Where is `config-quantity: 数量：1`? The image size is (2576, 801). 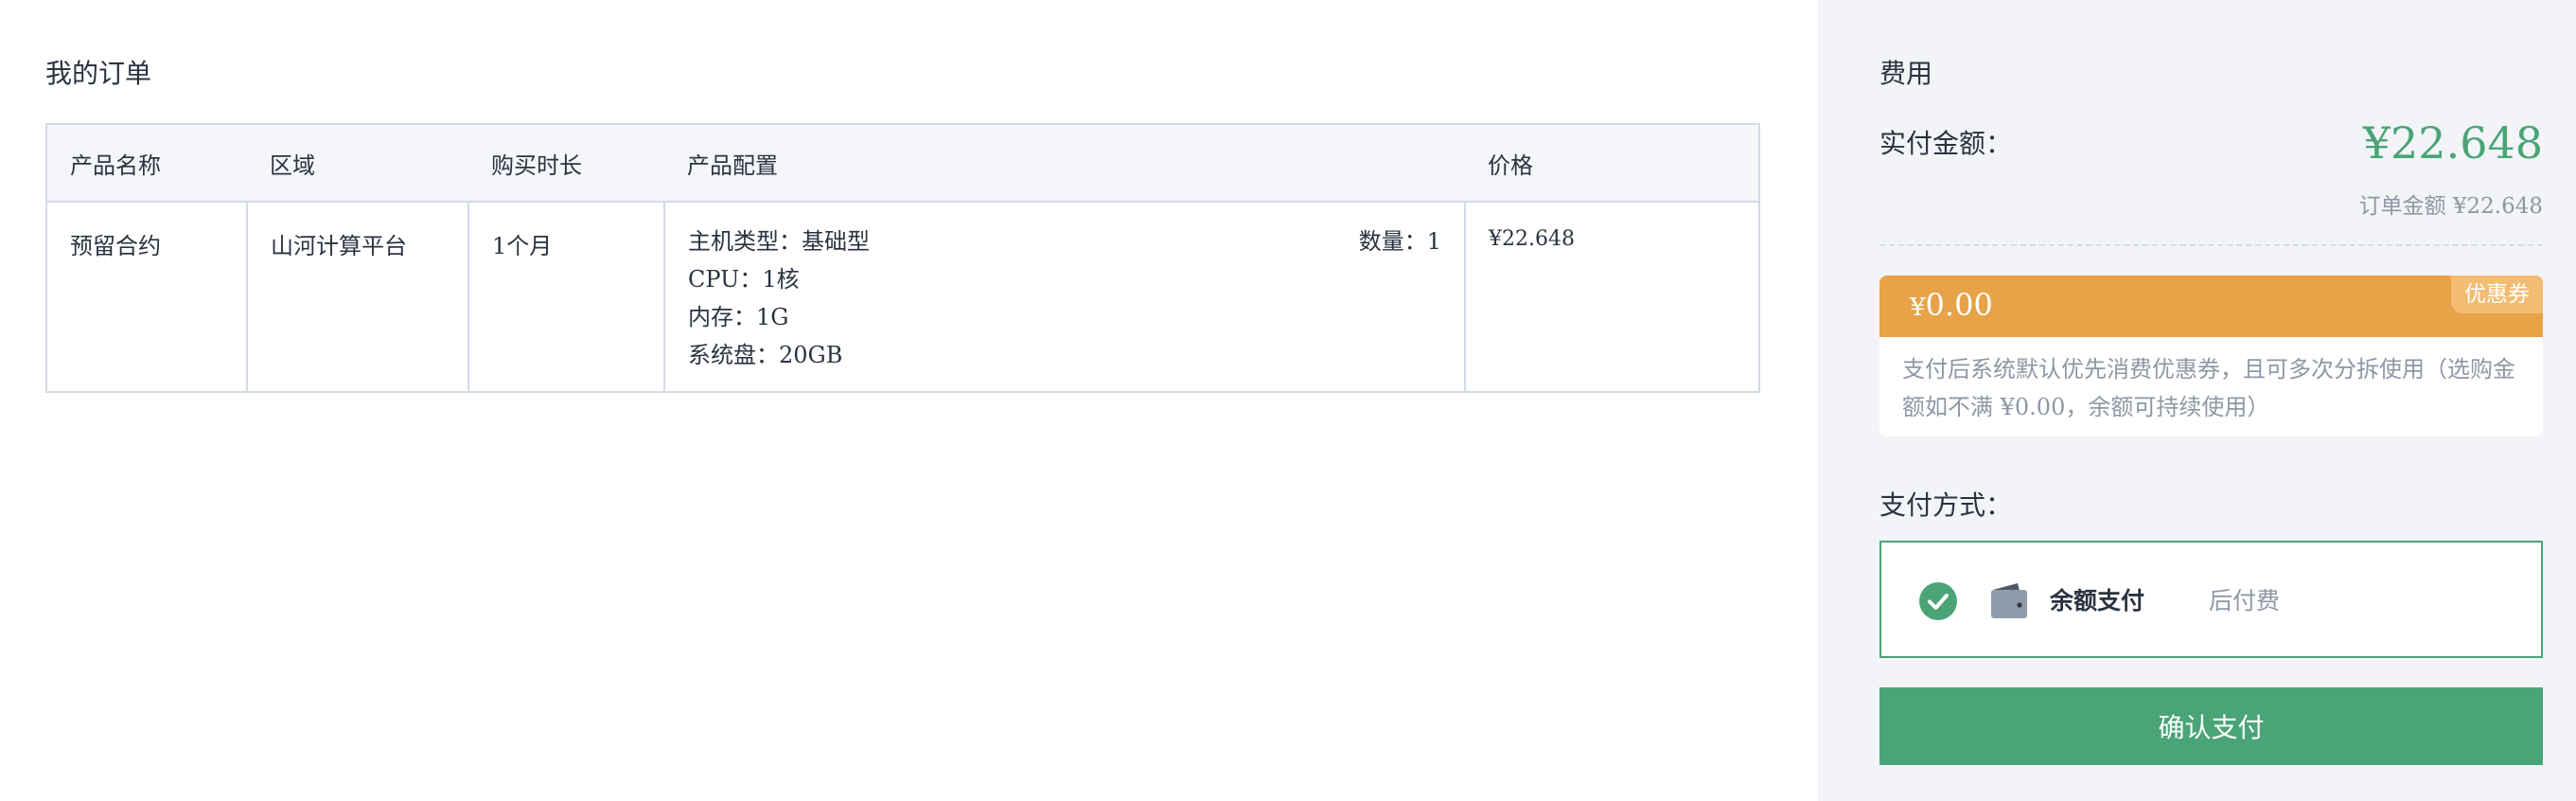 config-quantity: 数量：1 is located at coordinates (1399, 241).